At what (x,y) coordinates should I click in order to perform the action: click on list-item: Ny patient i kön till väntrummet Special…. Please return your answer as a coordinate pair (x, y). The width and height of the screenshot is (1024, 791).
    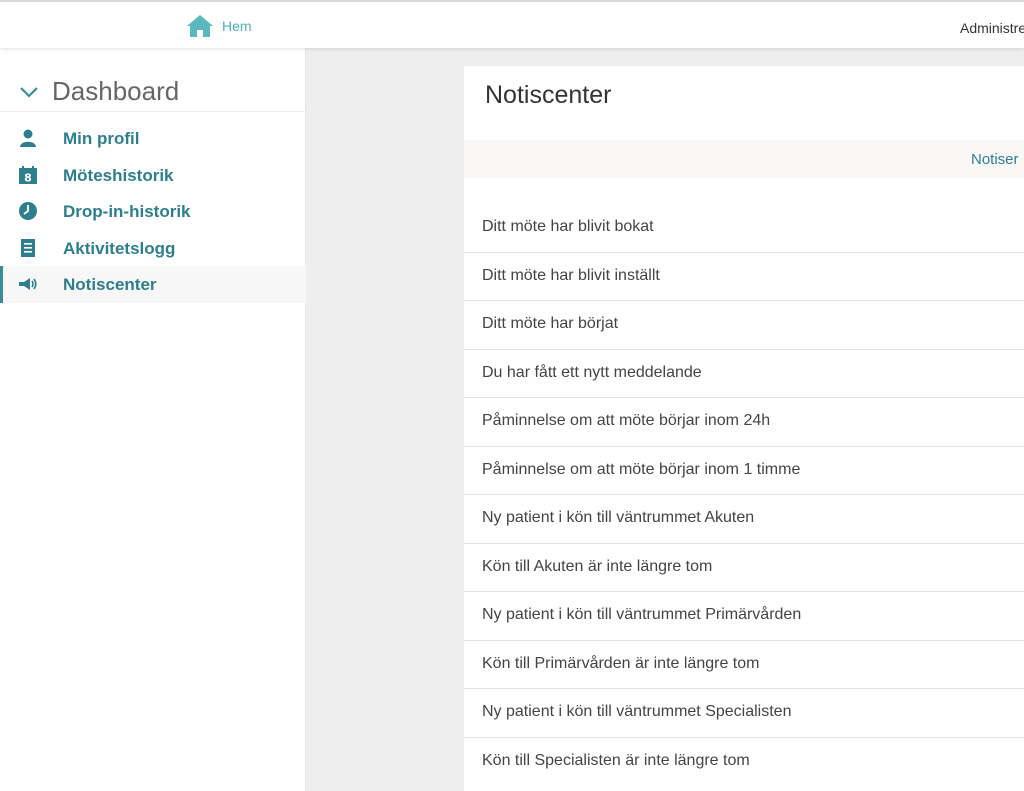
    Looking at the image, I should click on (744, 713).